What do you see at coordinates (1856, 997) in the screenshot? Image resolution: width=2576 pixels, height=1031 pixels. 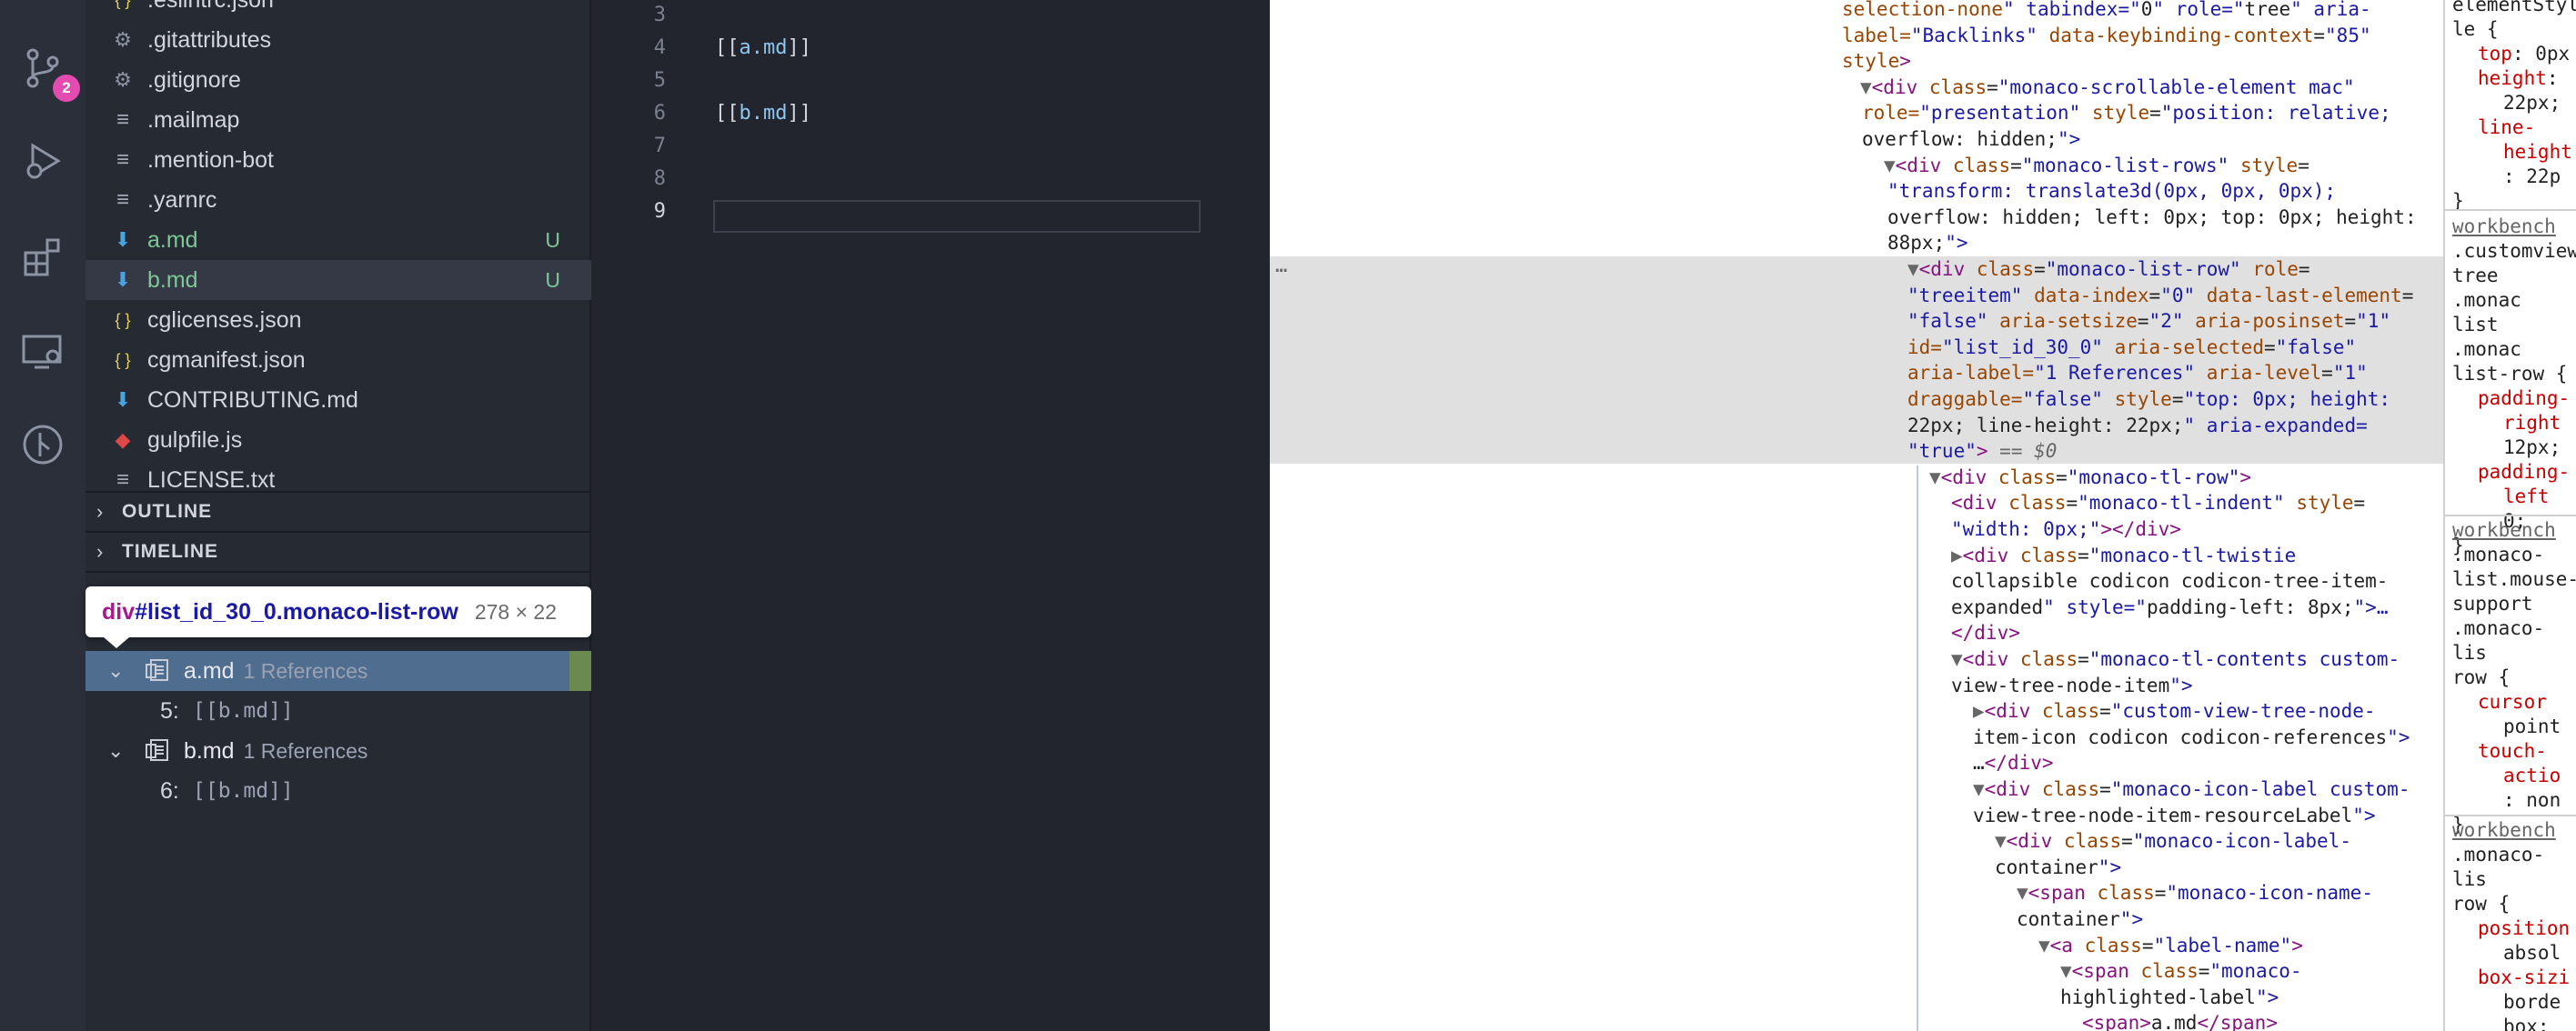 I see `dom-node-line: highlighted-label">` at bounding box center [1856, 997].